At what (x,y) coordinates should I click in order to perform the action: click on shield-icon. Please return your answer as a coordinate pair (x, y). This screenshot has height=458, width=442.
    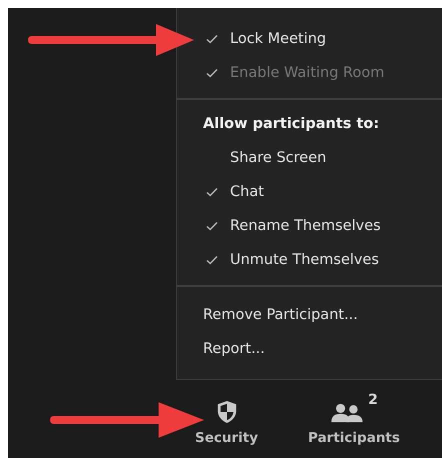
    Looking at the image, I should click on (227, 412).